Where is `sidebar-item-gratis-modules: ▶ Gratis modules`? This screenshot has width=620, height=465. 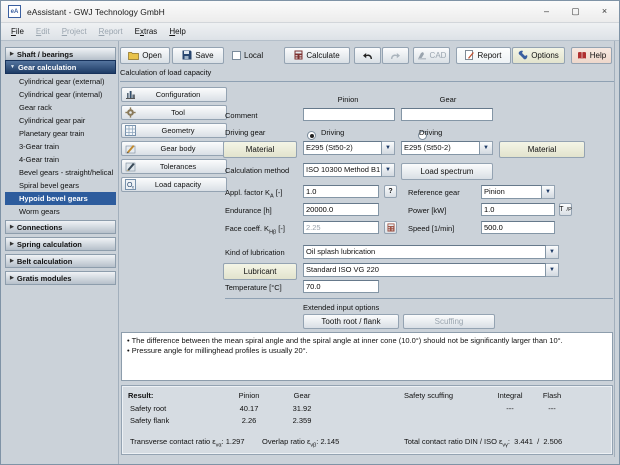 sidebar-item-gratis-modules: ▶ Gratis modules is located at coordinates (60, 278).